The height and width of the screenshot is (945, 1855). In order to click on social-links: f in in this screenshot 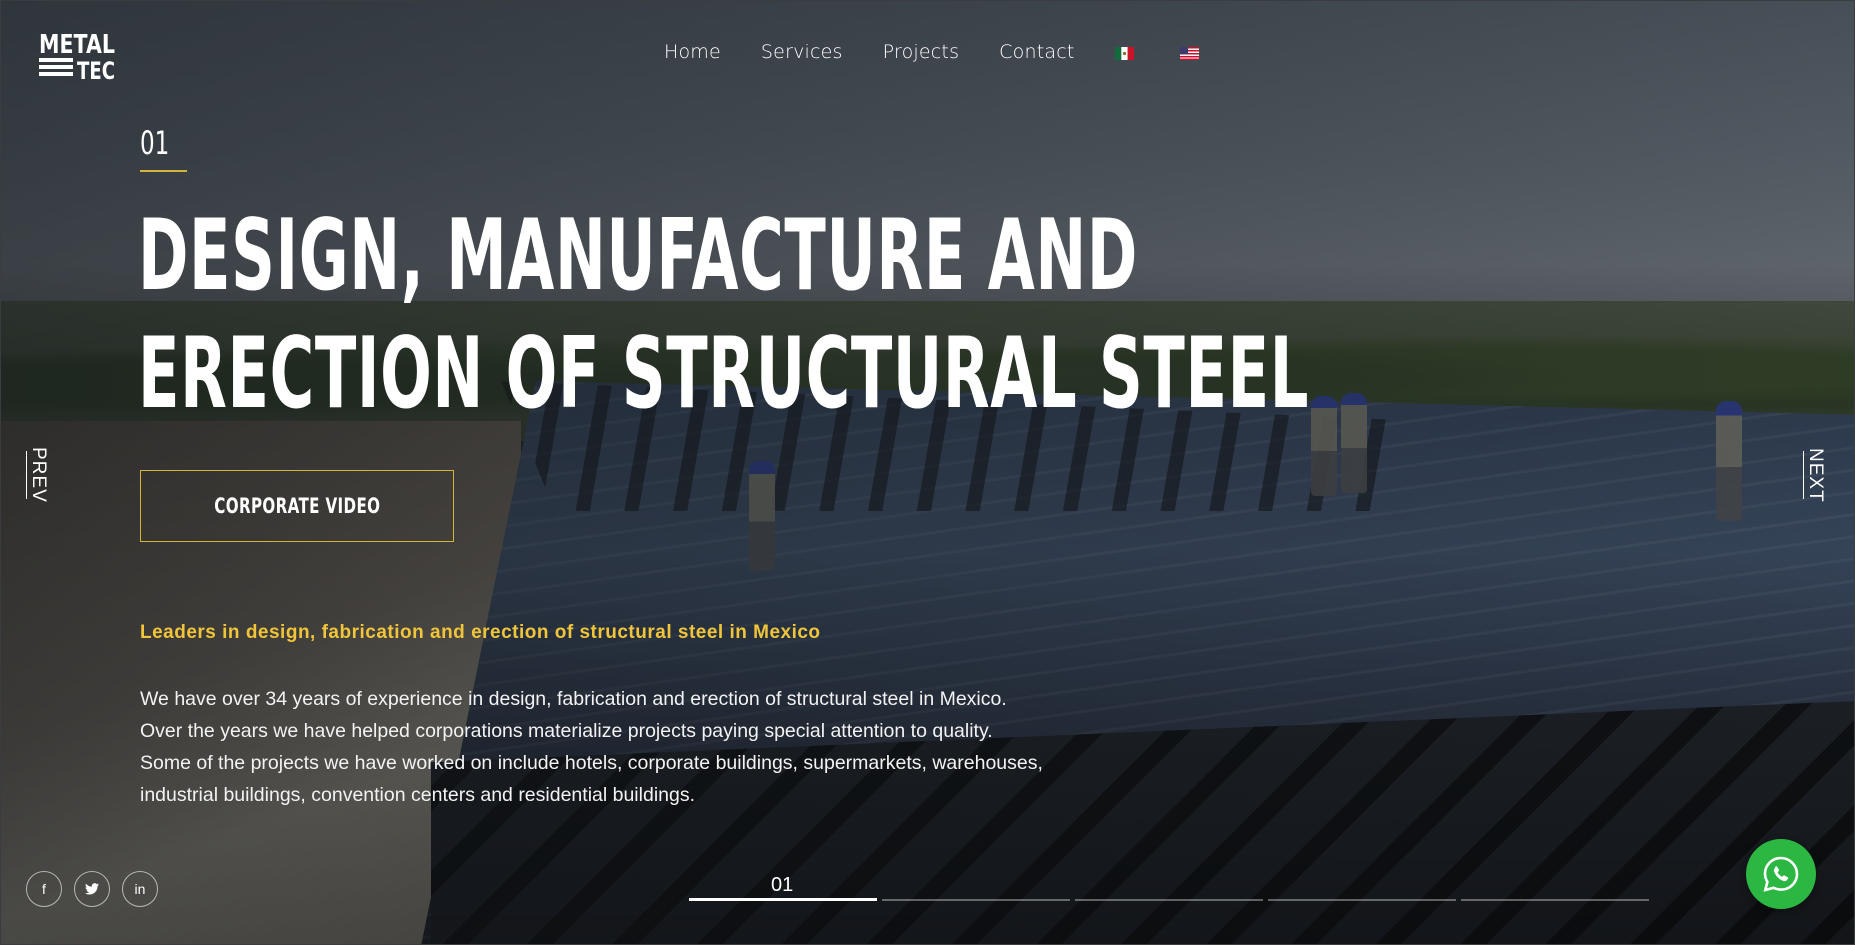, I will do `click(92, 889)`.